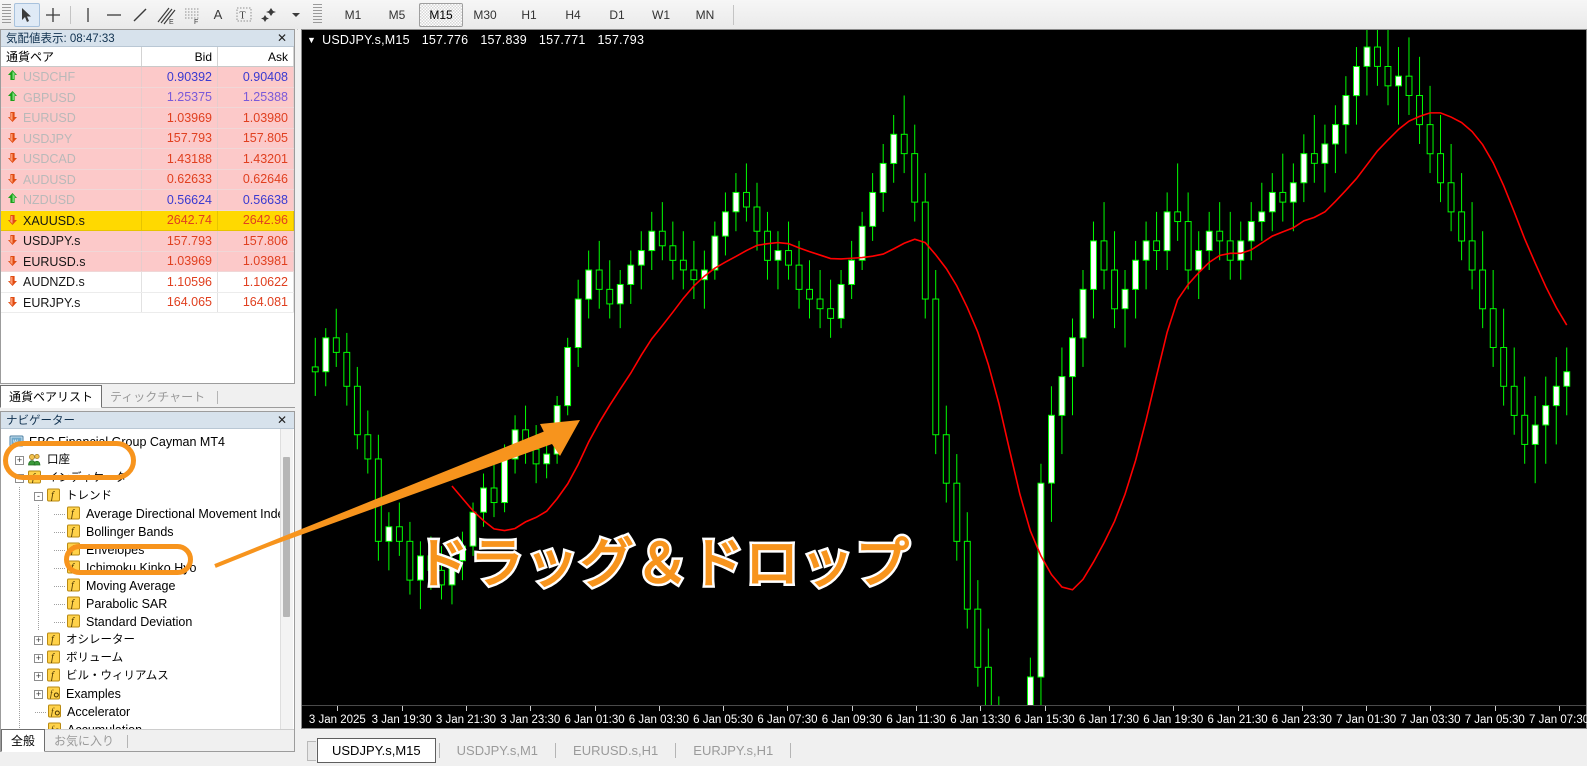  Describe the element at coordinates (296, 15) in the screenshot. I see `shapes-dropdown-arrow-icon` at that location.